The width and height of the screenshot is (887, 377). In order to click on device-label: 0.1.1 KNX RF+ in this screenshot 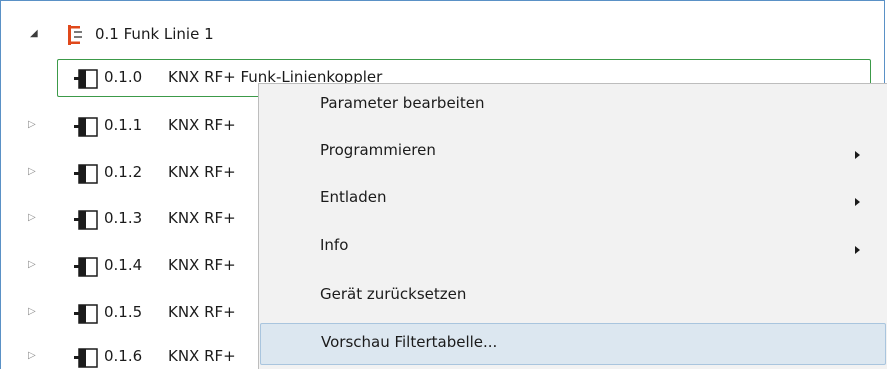, I will do `click(170, 125)`.